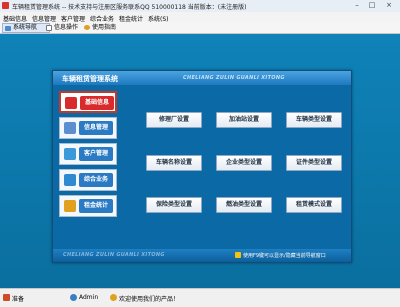 The image size is (400, 307). I want to click on status-welcome-text: 欢迎使用我们的产品！, so click(149, 299).